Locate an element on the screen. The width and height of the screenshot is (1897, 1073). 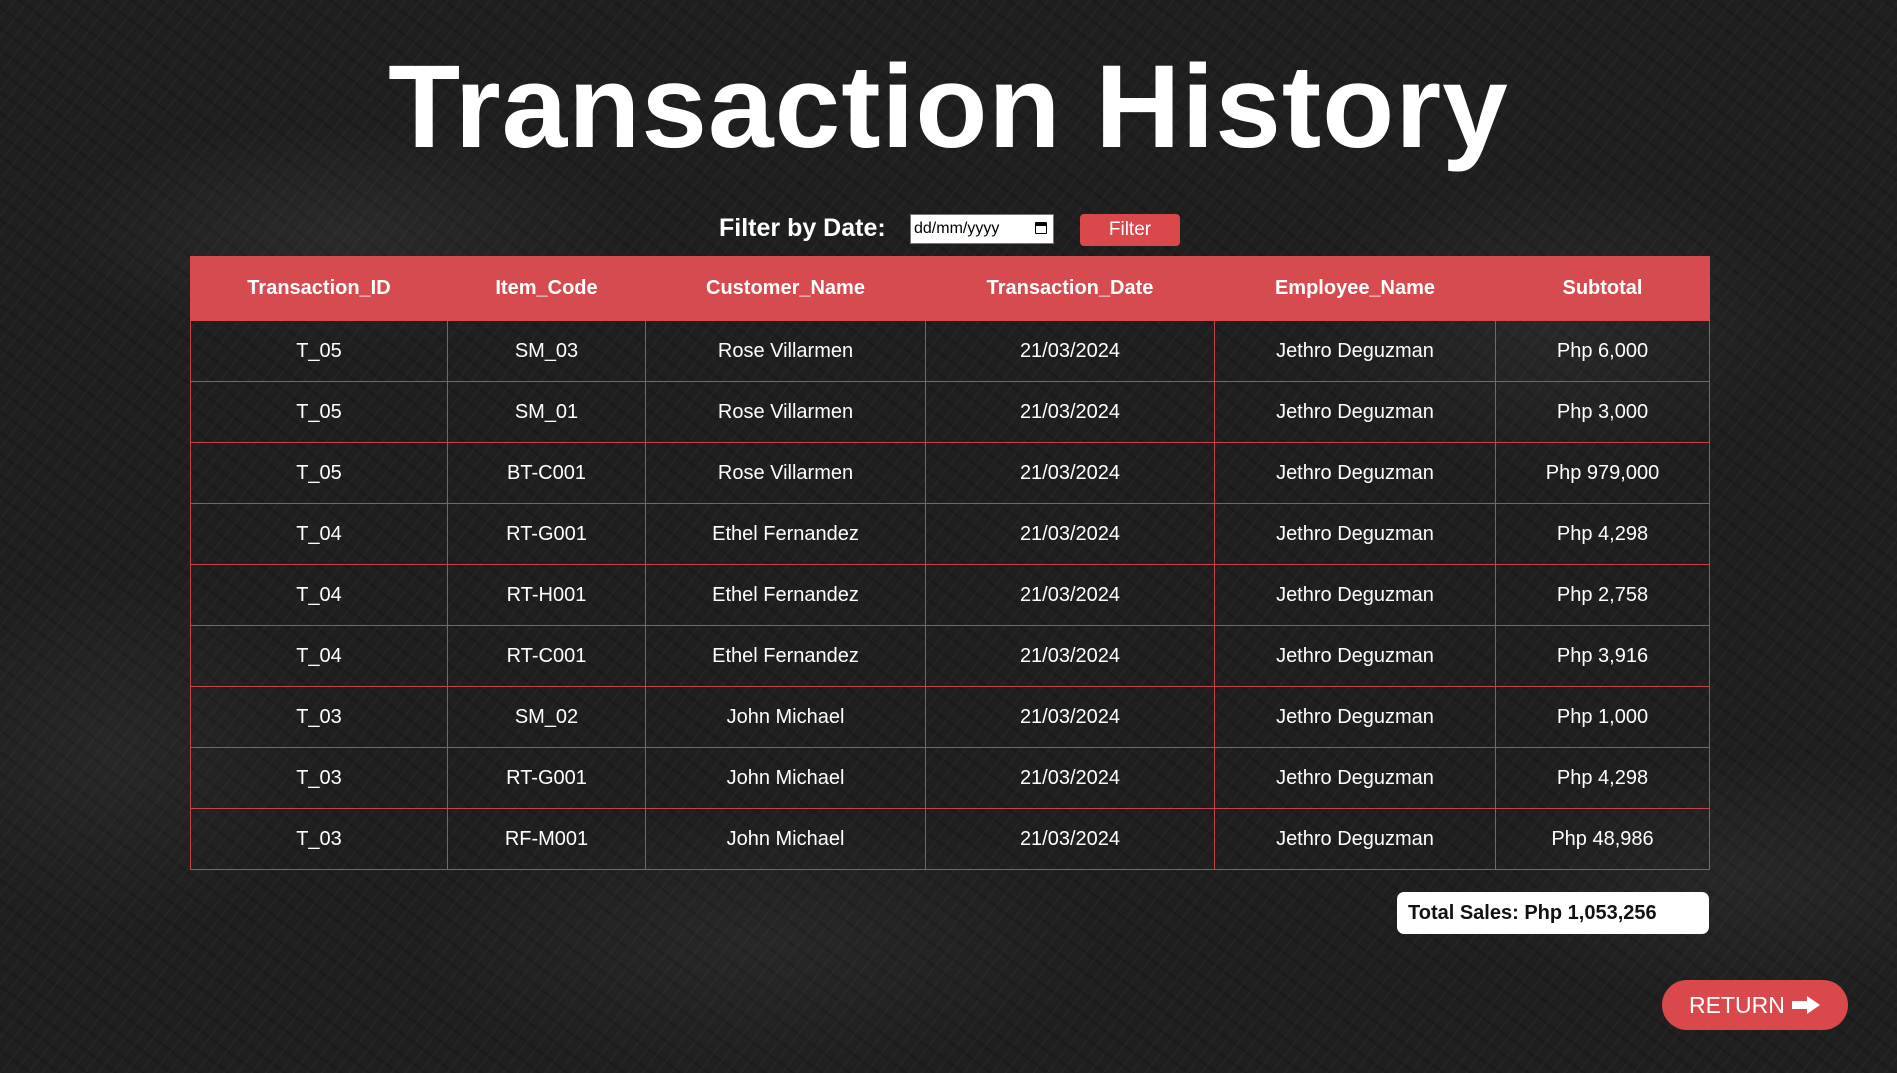
calendar-icon is located at coordinates (1041, 228).